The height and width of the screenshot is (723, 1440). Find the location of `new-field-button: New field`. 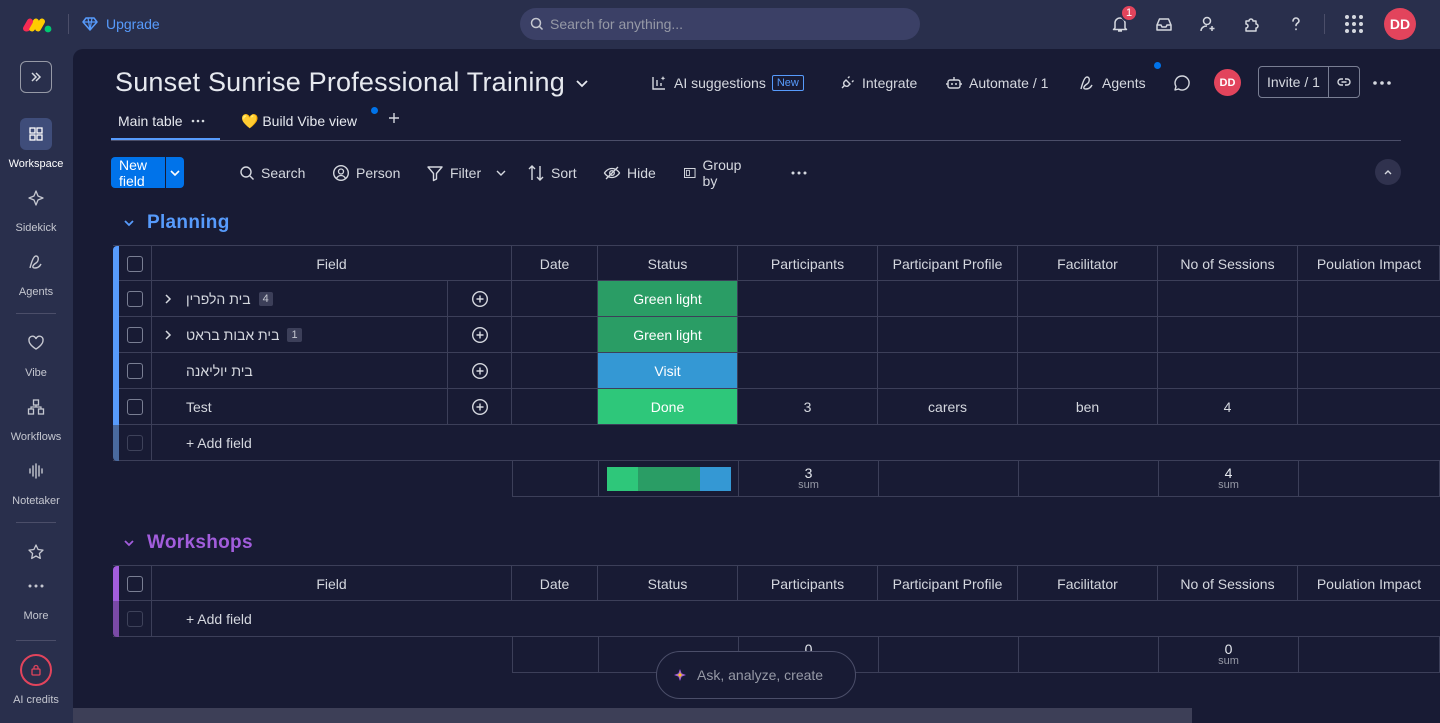

new-field-button: New field is located at coordinates (138, 173).